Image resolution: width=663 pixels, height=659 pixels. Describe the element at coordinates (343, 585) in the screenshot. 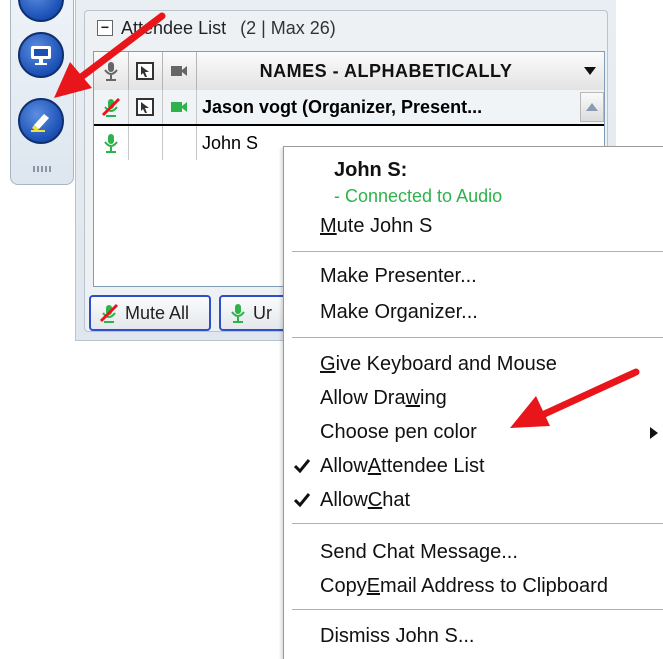

I see `label-part: Copy` at that location.